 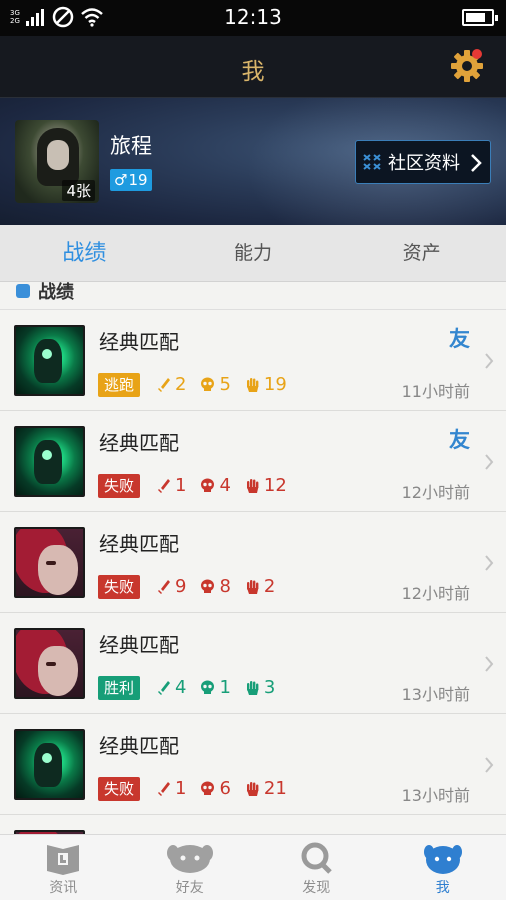 I want to click on deaths-stat: 5, so click(x=215, y=384).